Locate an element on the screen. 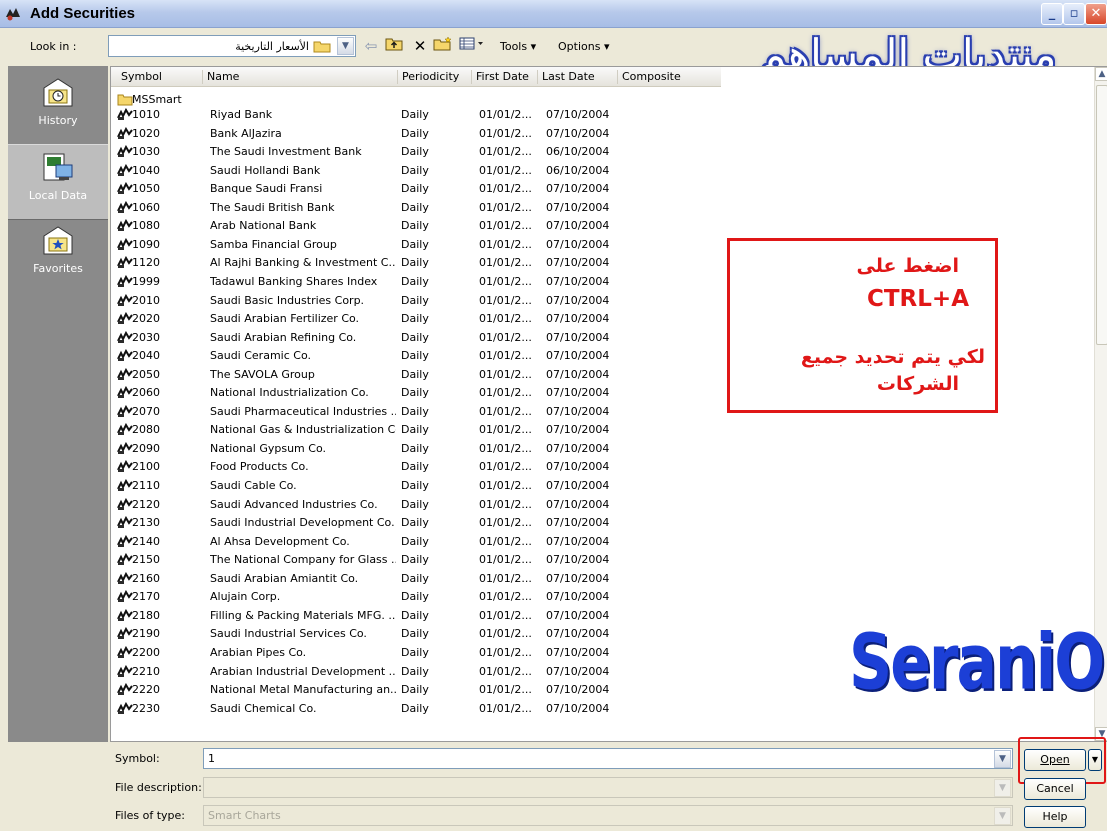 Image resolution: width=1107 pixels, height=831 pixels. files-of-type-value: Smart Charts is located at coordinates (244, 815).